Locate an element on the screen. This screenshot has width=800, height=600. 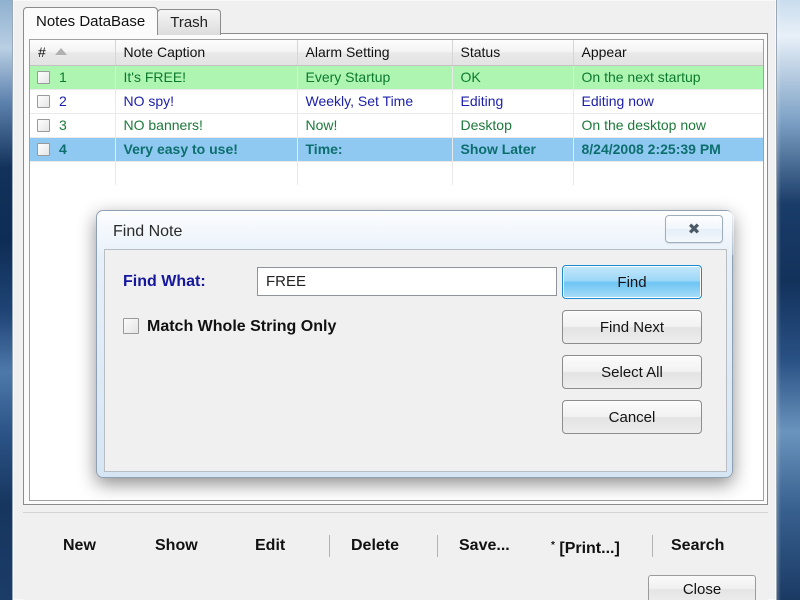
column-header-status: Status is located at coordinates (513, 53).